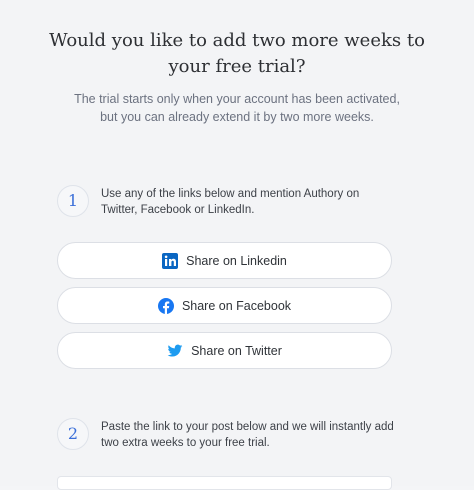  Describe the element at coordinates (73, 201) in the screenshot. I see `step-number-badge: 1` at that location.